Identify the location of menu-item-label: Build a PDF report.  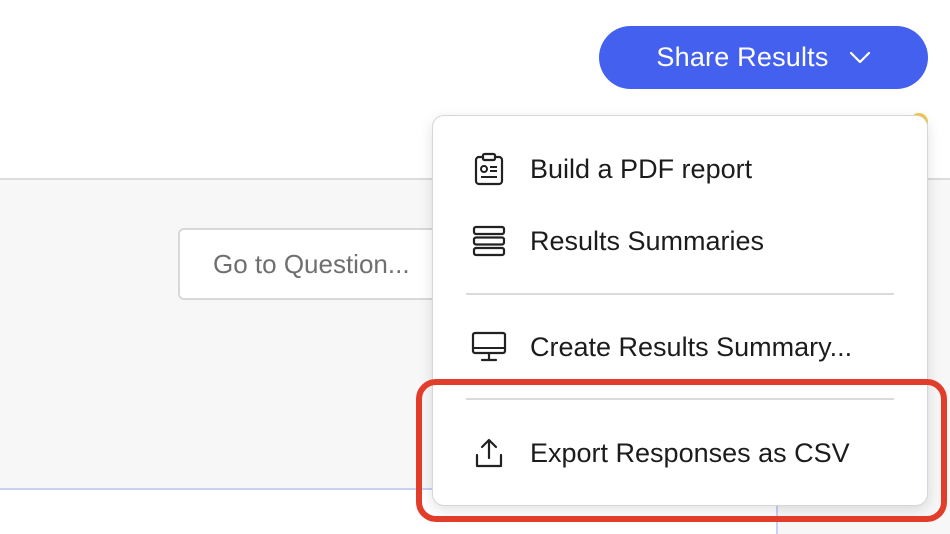
(641, 168).